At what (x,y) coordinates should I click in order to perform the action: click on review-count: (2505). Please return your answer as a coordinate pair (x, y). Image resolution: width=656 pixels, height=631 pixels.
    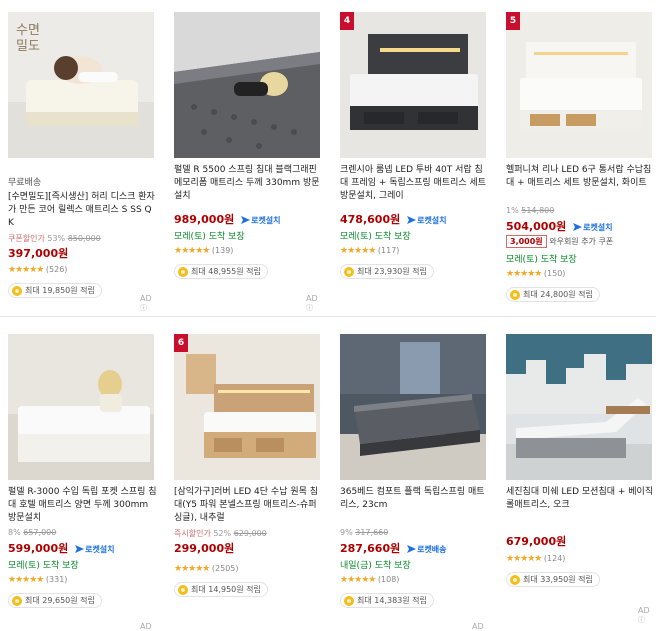
    Looking at the image, I should click on (225, 568).